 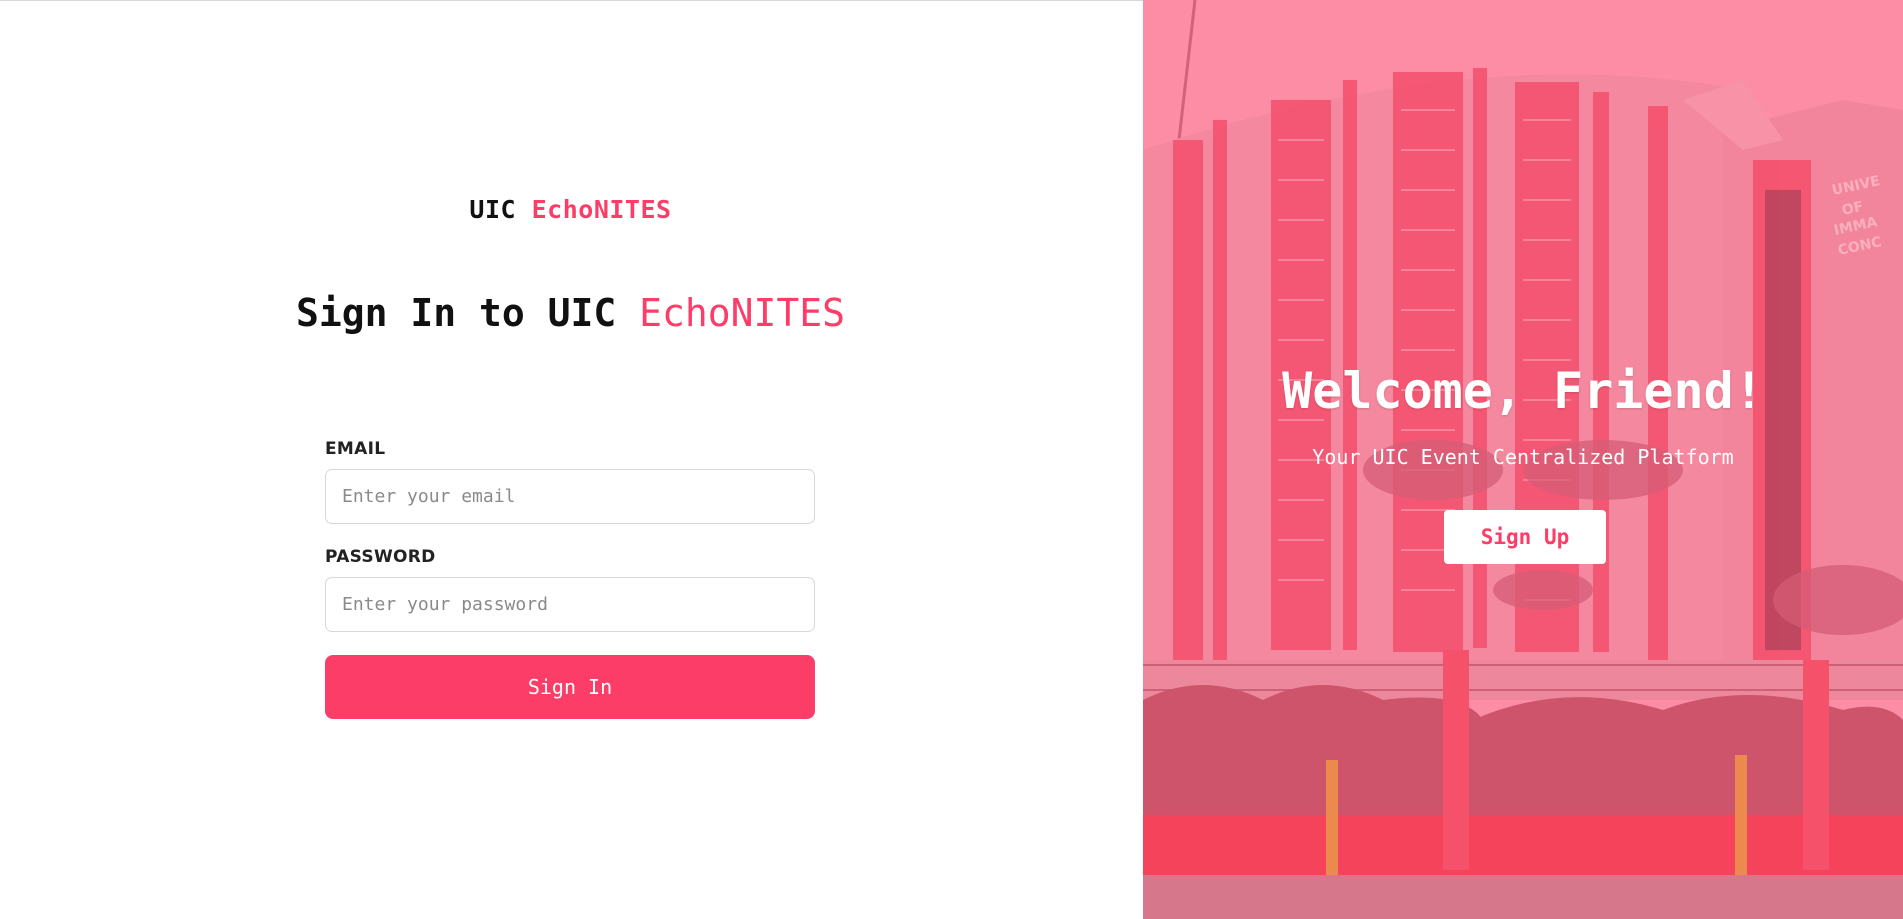 I want to click on sign-in-button: Sign In, so click(x=570, y=687).